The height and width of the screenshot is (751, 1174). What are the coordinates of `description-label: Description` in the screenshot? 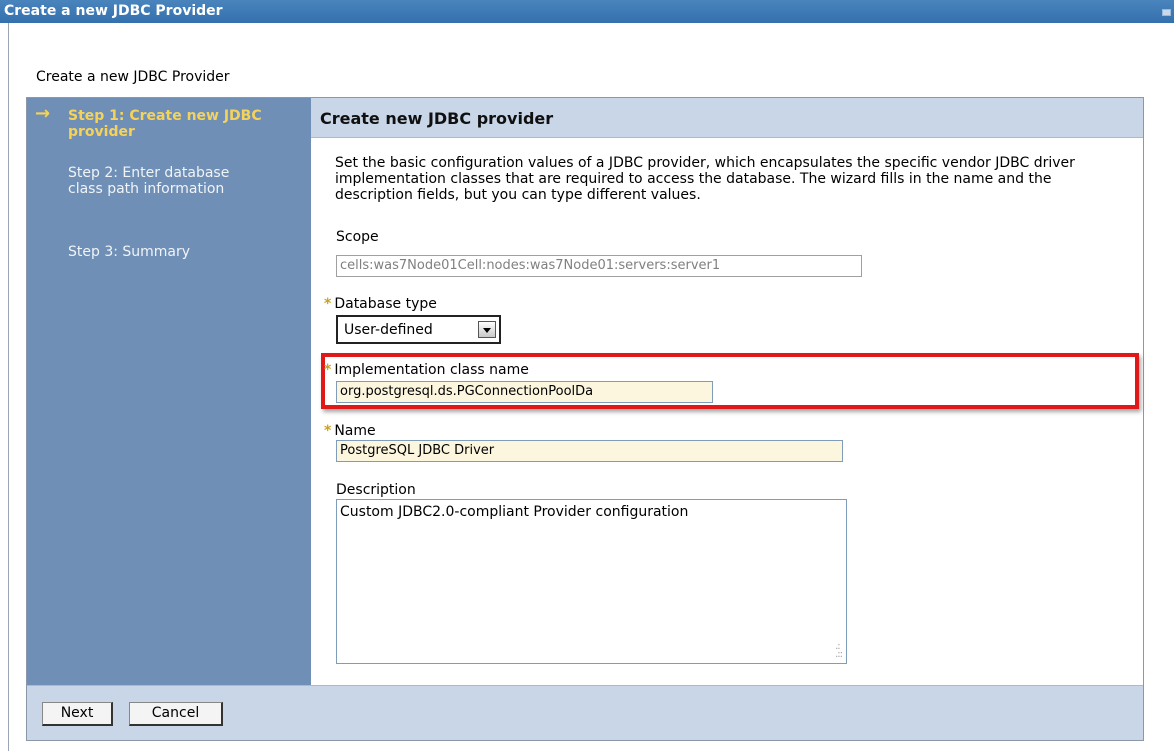 It's located at (376, 490).